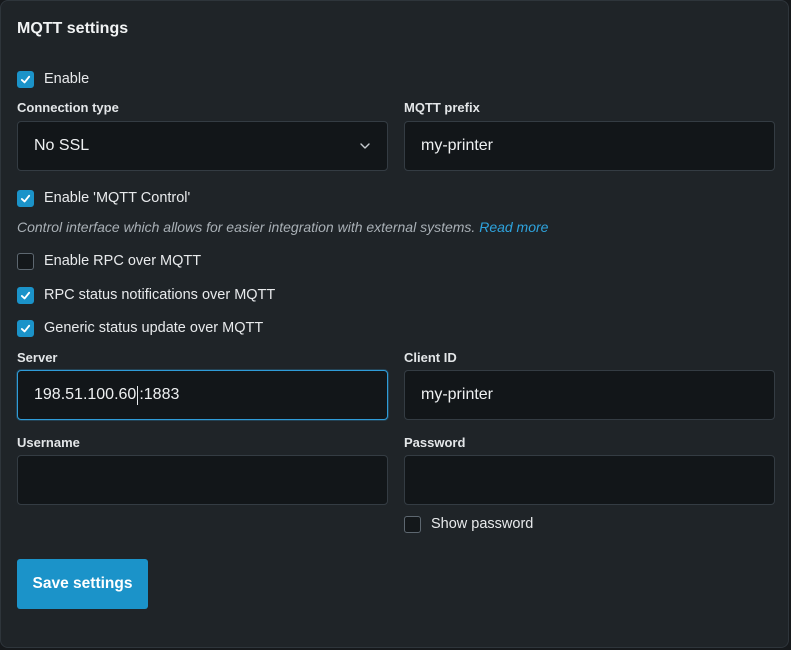  Describe the element at coordinates (48, 442) in the screenshot. I see `username-label: Username` at that location.